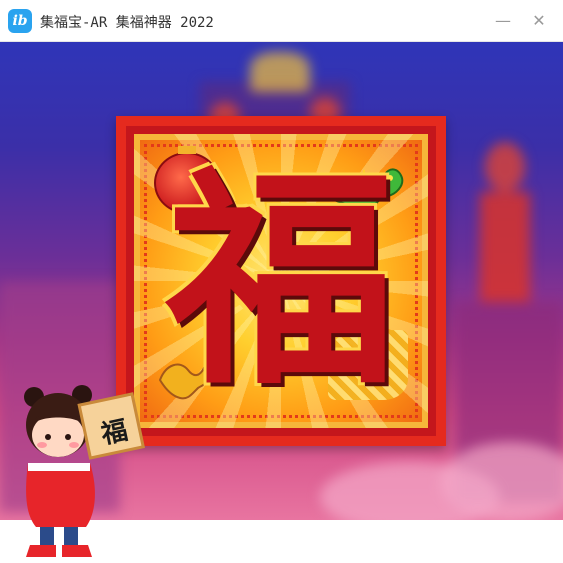  I want to click on bg-cloud, so click(501, 481).